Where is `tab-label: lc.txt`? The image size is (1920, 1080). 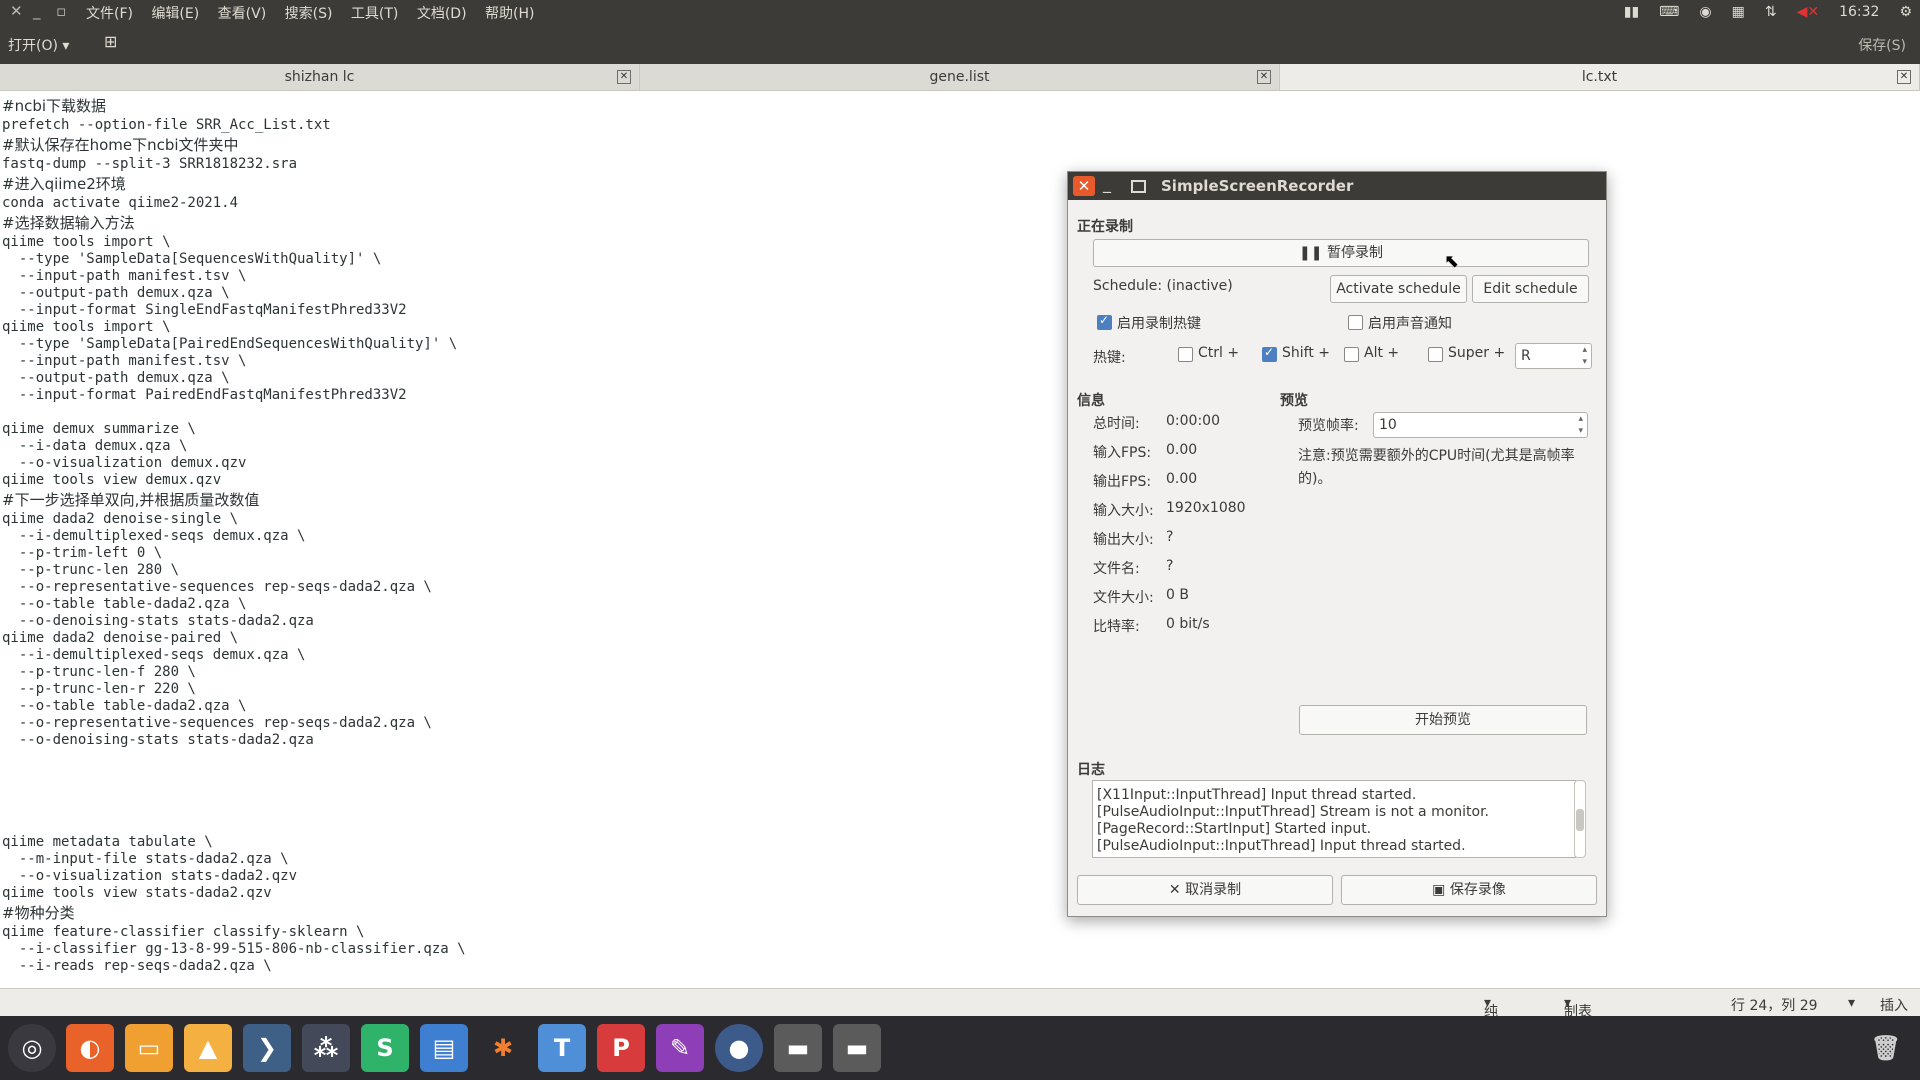 tab-label: lc.txt is located at coordinates (1599, 77).